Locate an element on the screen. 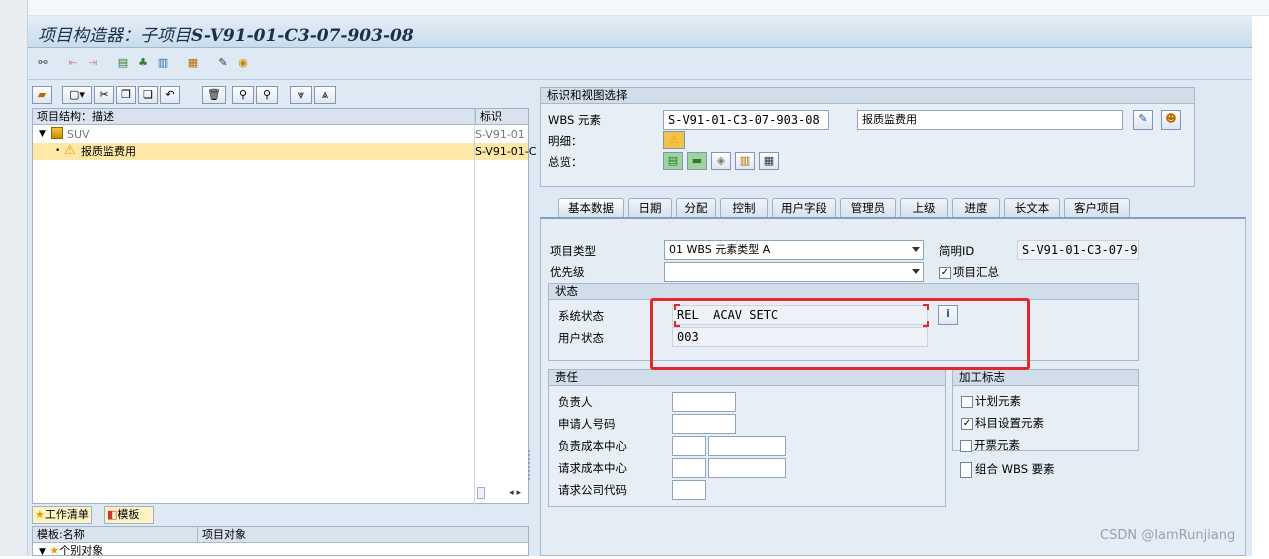 This screenshot has height=559, width=1269. priority-select is located at coordinates (794, 272).